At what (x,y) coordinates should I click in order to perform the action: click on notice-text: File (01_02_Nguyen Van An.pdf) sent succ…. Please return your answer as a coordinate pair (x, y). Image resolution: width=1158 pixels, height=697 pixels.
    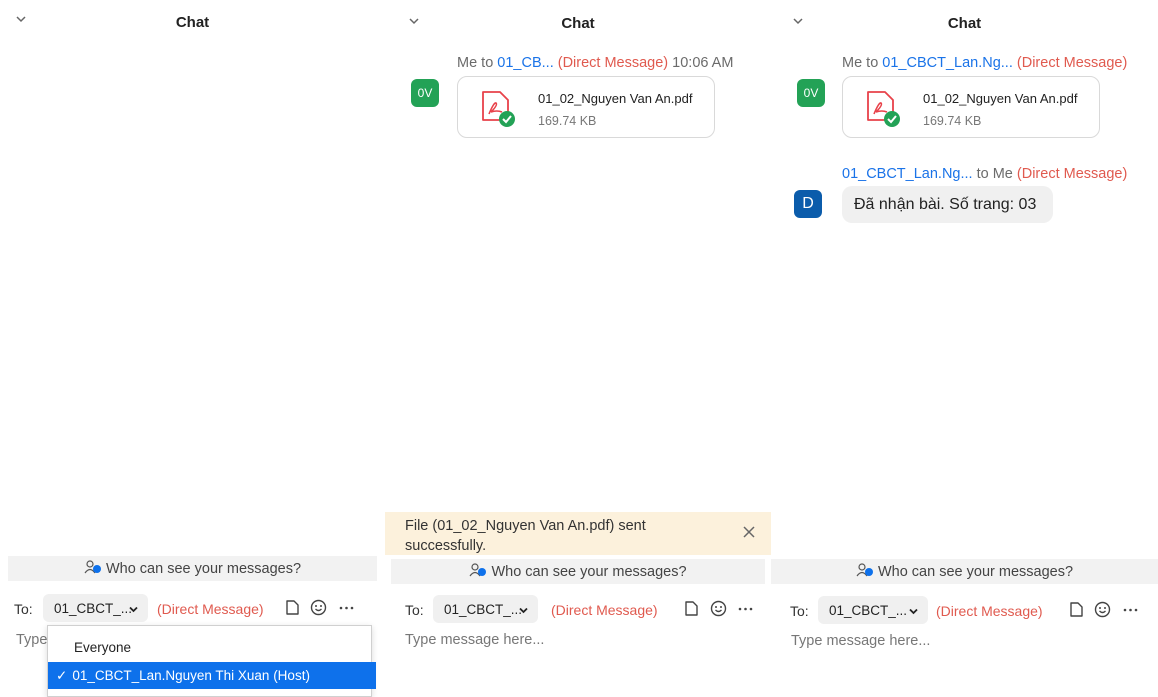
    Looking at the image, I should click on (525, 536).